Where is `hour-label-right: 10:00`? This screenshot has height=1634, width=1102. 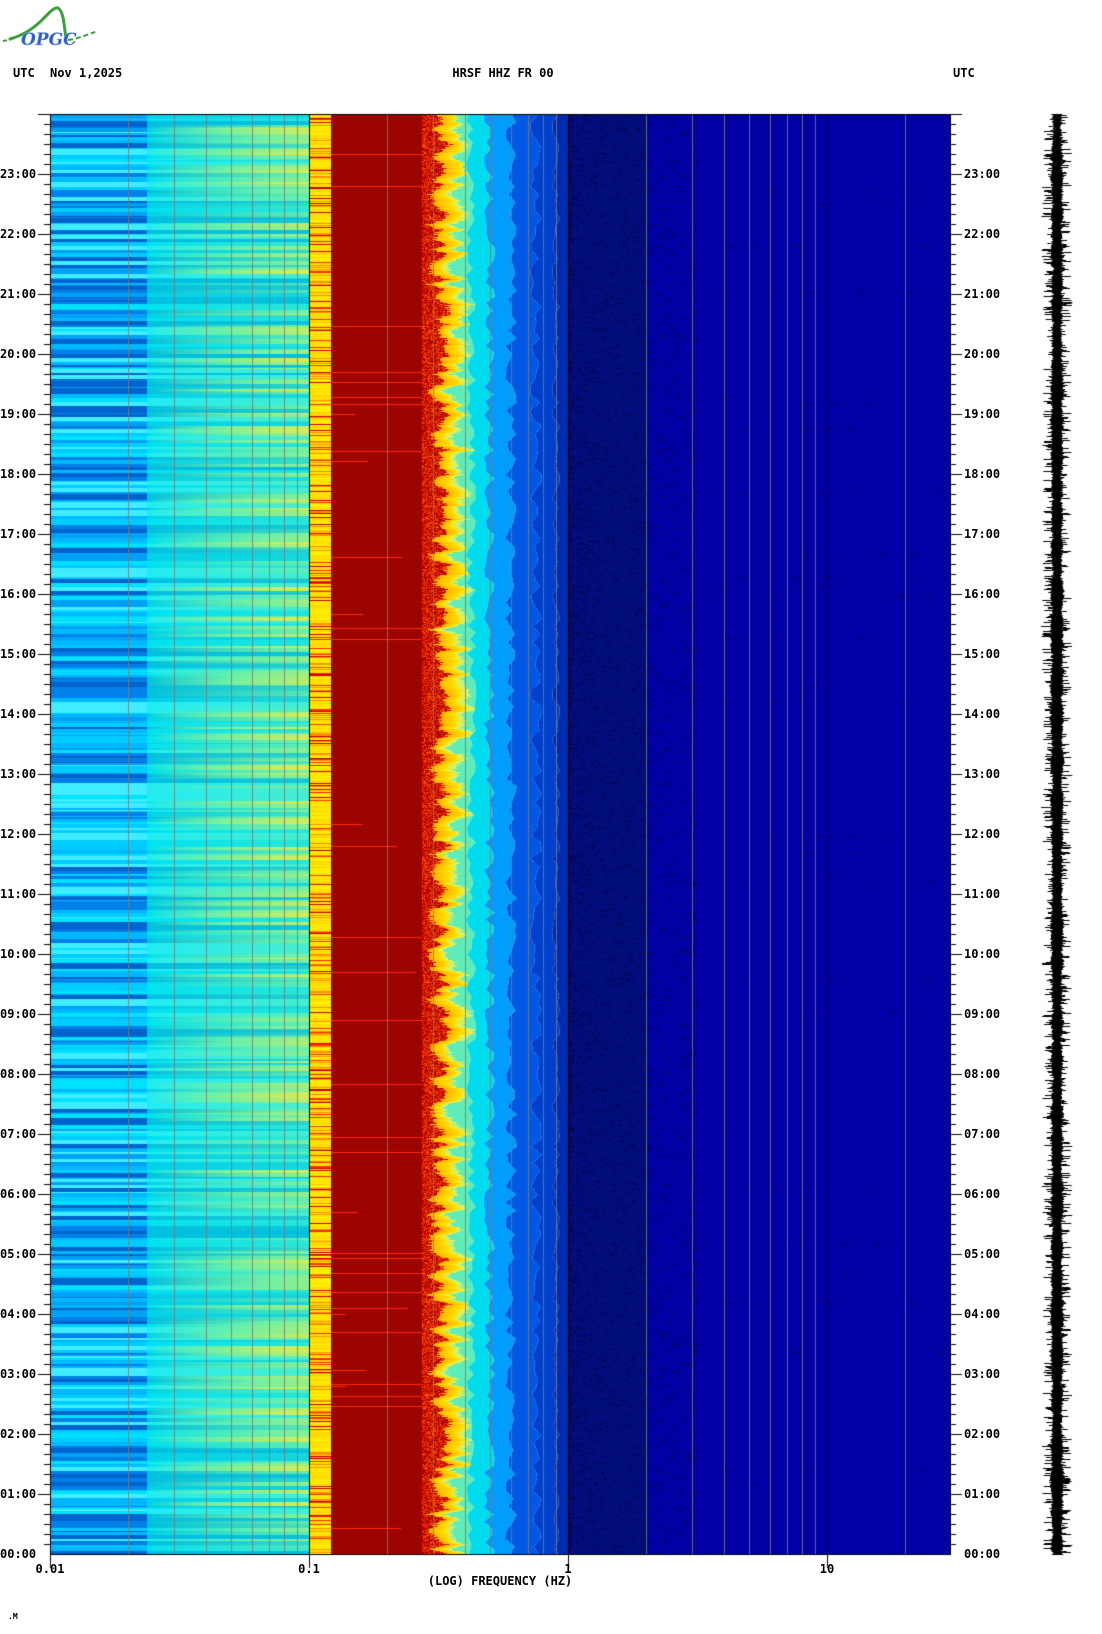 hour-label-right: 10:00 is located at coordinates (982, 954).